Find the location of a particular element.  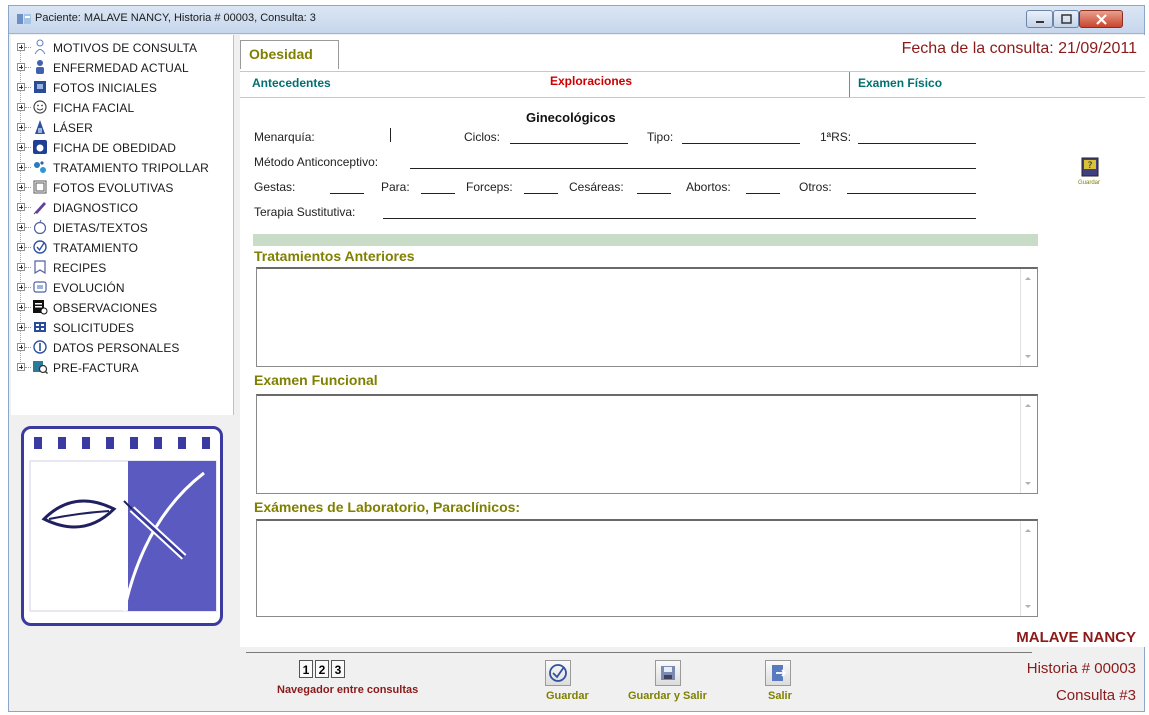

photo-icon is located at coordinates (40, 87).